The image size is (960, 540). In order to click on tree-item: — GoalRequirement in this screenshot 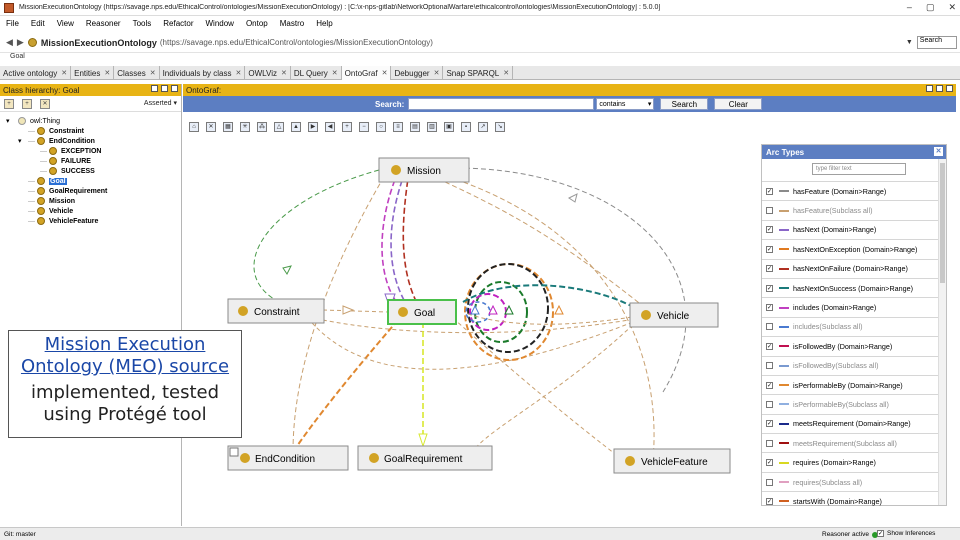, I will do `click(62, 191)`.